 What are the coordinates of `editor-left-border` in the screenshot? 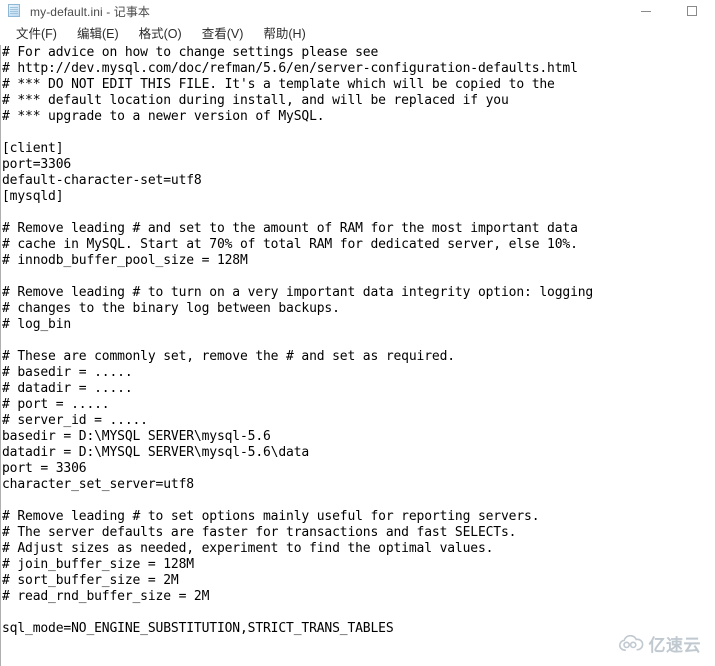 It's located at (0, 355).